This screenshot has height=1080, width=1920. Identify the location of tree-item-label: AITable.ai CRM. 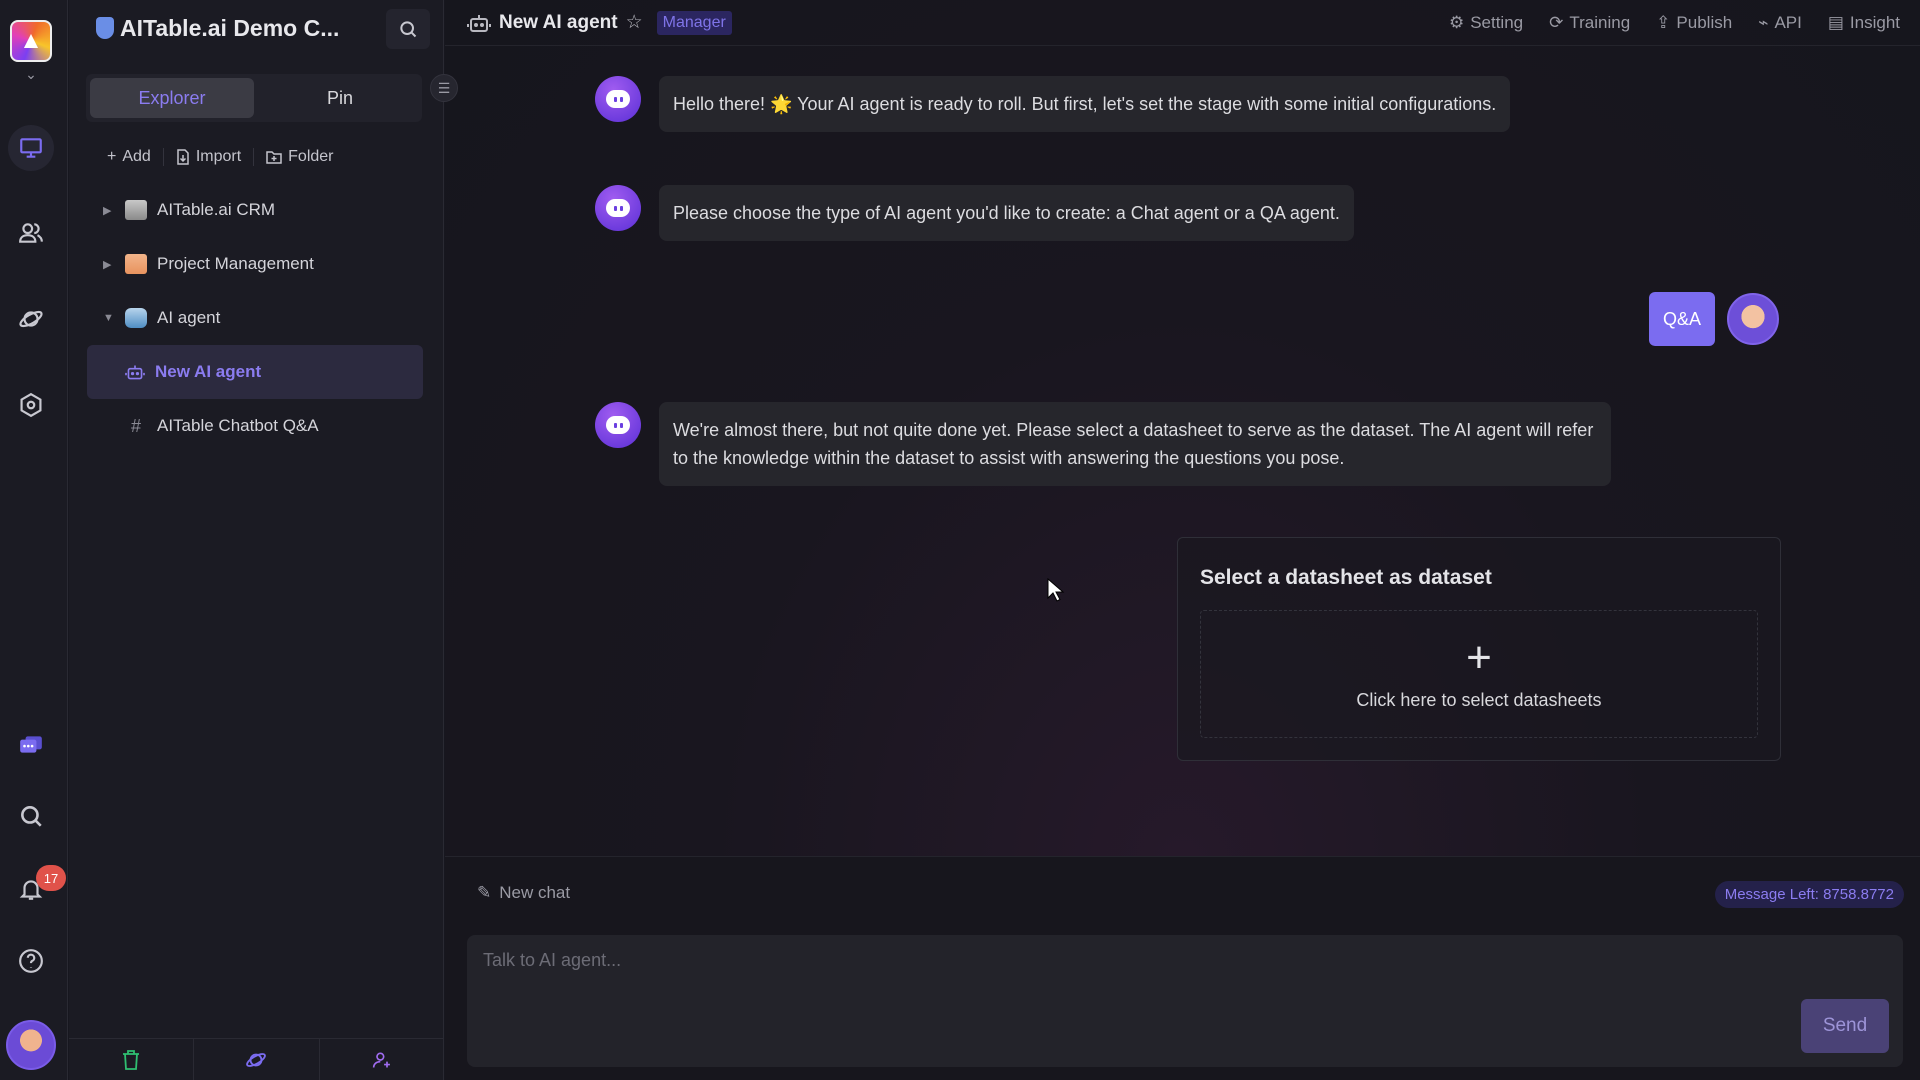
(216, 209).